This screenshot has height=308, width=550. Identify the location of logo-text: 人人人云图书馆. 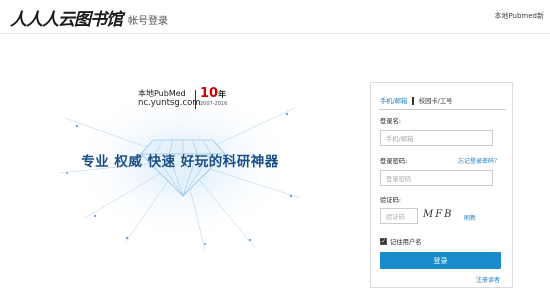
(66, 19).